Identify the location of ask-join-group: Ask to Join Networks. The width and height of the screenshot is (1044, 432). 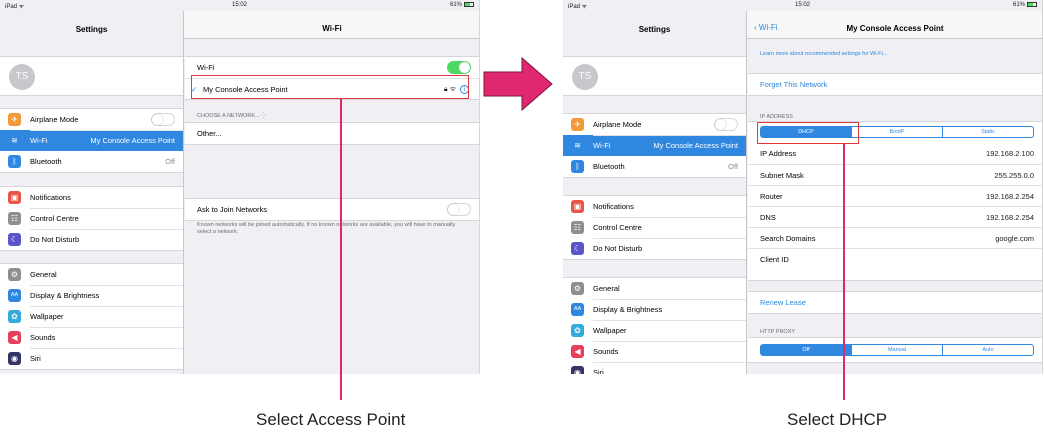
(332, 209).